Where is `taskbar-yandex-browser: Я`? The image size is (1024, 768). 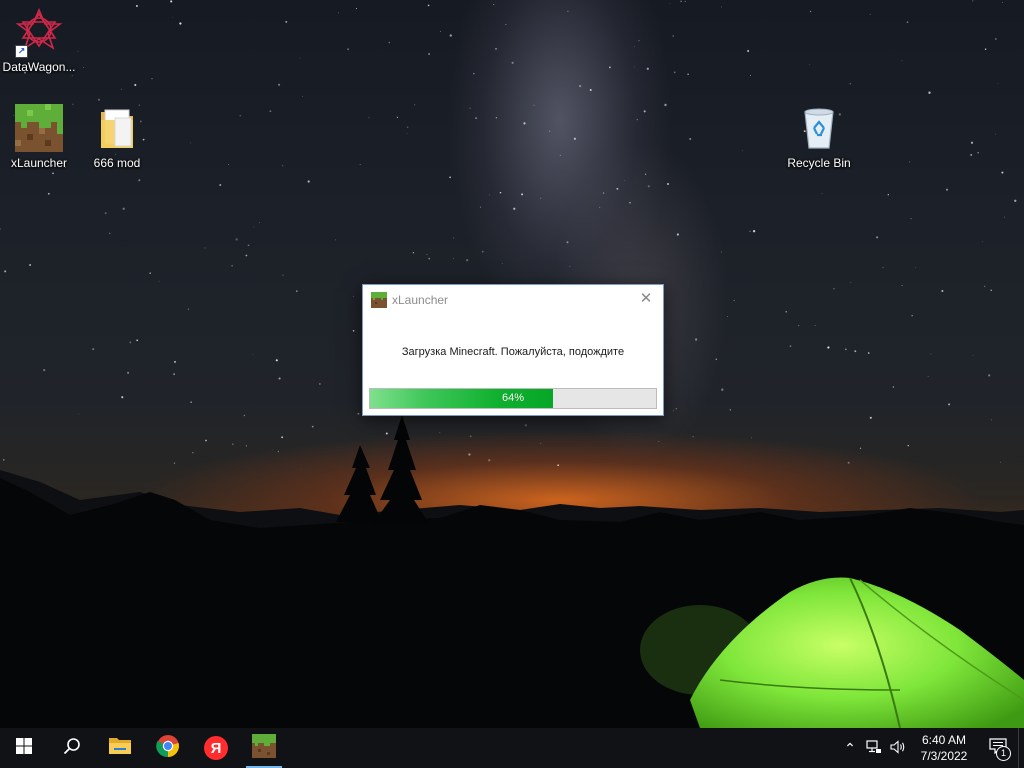
taskbar-yandex-browser: Я is located at coordinates (216, 748).